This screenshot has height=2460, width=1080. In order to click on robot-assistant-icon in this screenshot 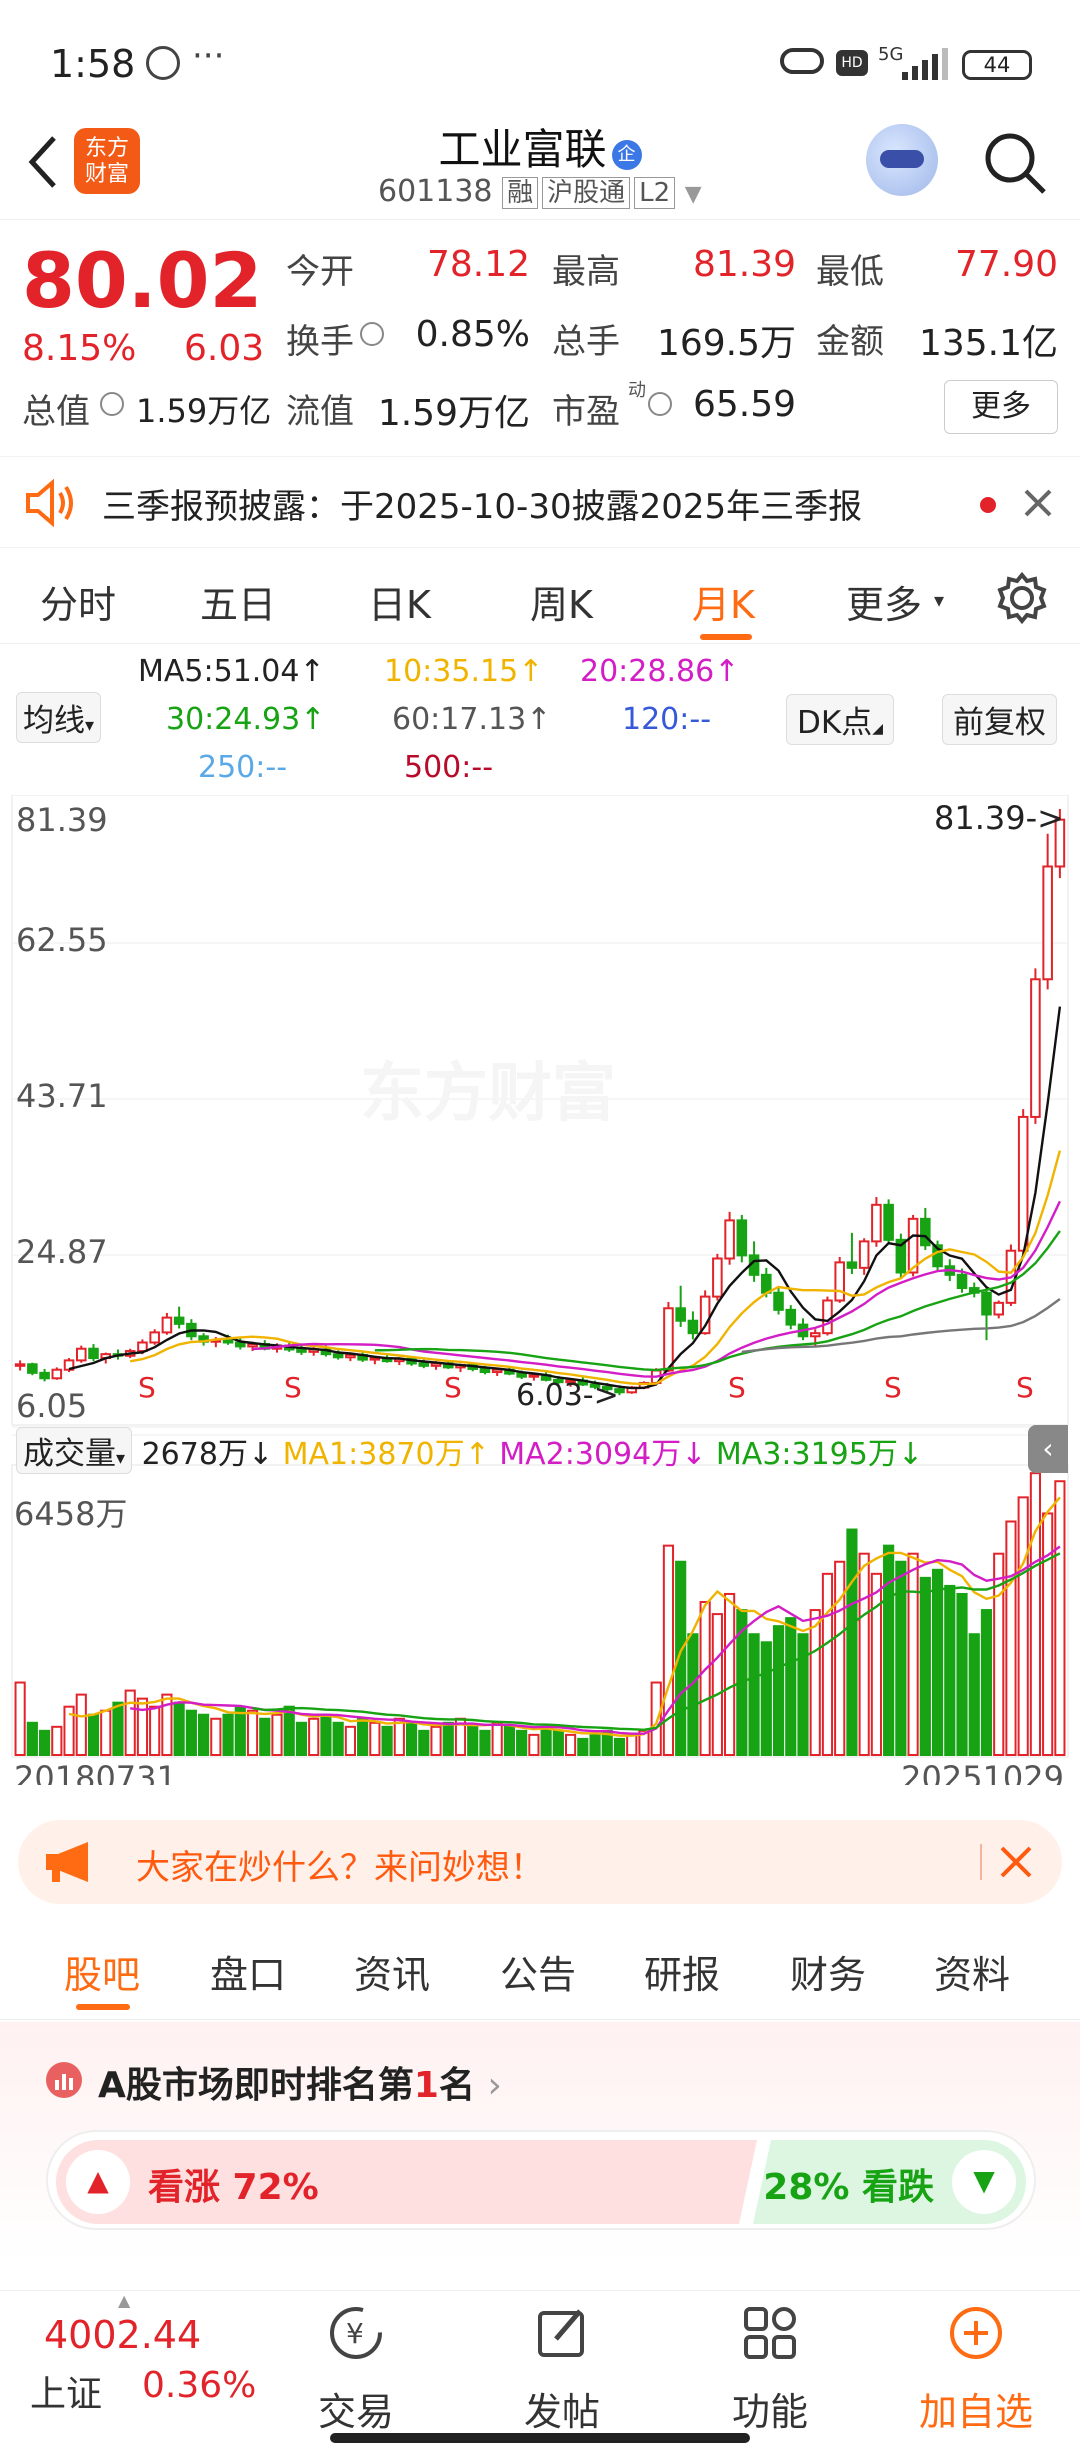, I will do `click(902, 160)`.